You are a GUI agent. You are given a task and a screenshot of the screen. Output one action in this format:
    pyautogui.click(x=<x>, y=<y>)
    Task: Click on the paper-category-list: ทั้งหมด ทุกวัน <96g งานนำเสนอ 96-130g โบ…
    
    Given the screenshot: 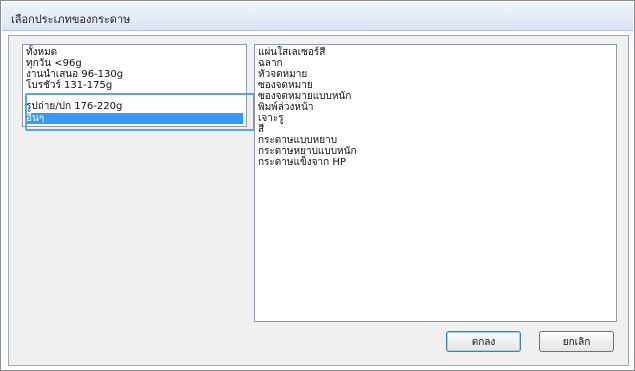 What is the action you would take?
    pyautogui.click(x=134, y=85)
    